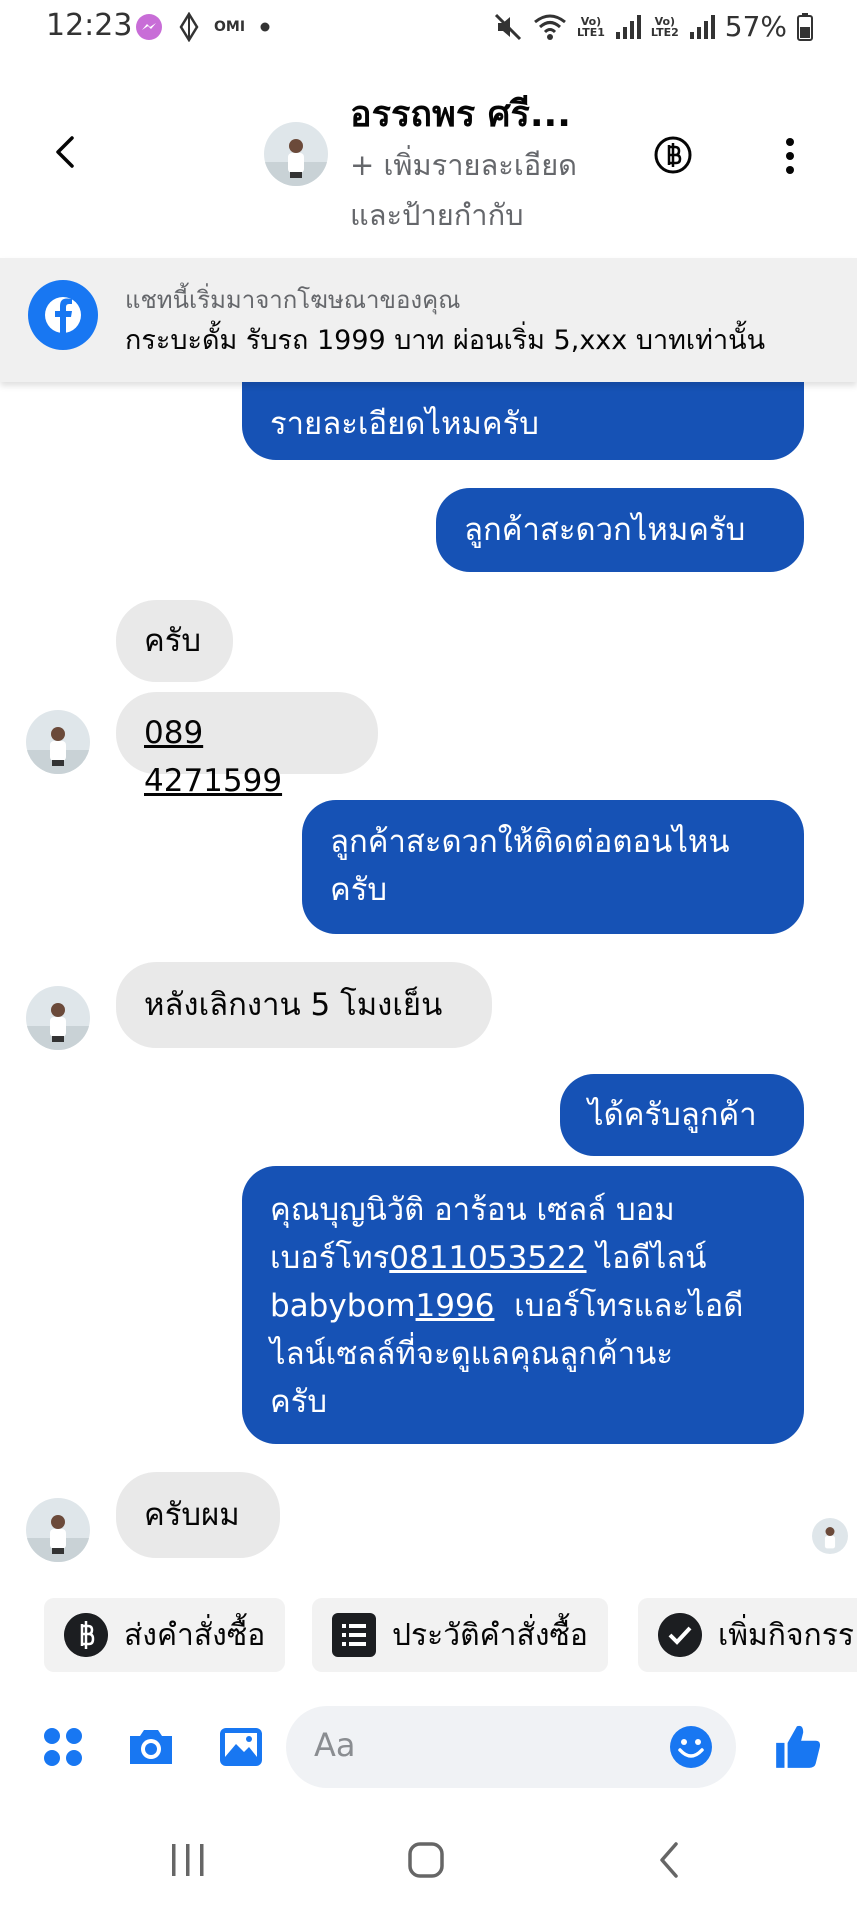 Image resolution: width=857 pixels, height=1911 pixels. Describe the element at coordinates (747, 1635) in the screenshot. I see `add-activity-button: เพิ่มกิจกรร` at that location.